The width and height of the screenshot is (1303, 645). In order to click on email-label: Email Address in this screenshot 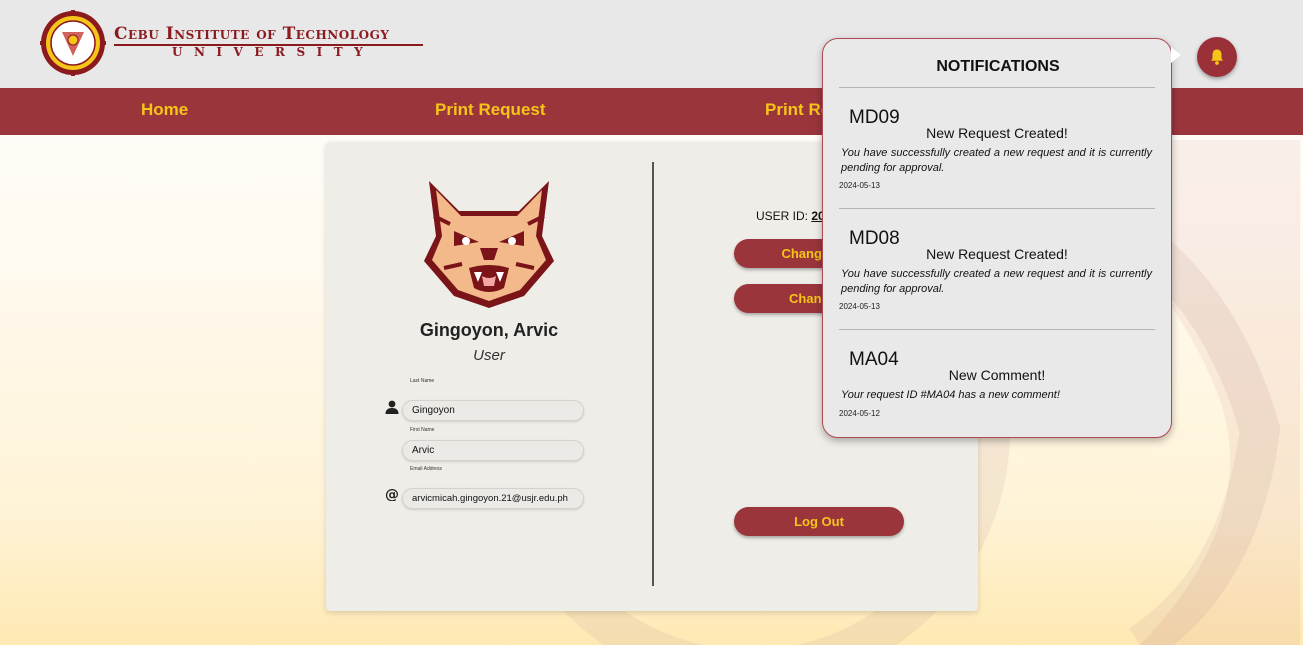, I will do `click(426, 469)`.